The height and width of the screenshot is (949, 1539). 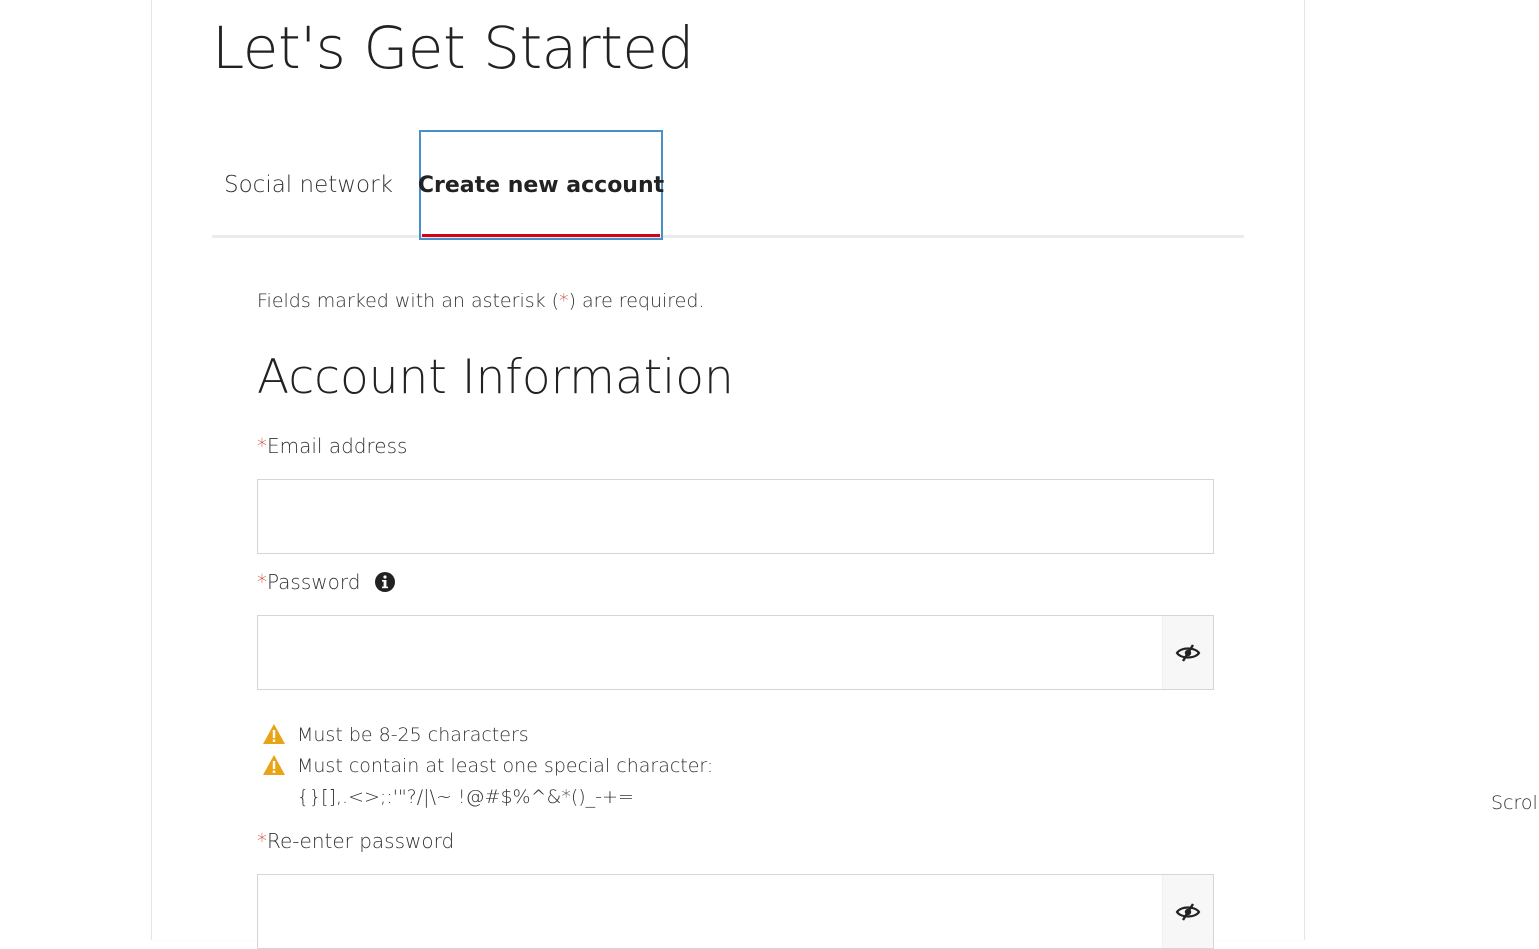 I want to click on scroll-hint: Scroll, so click(x=1515, y=803).